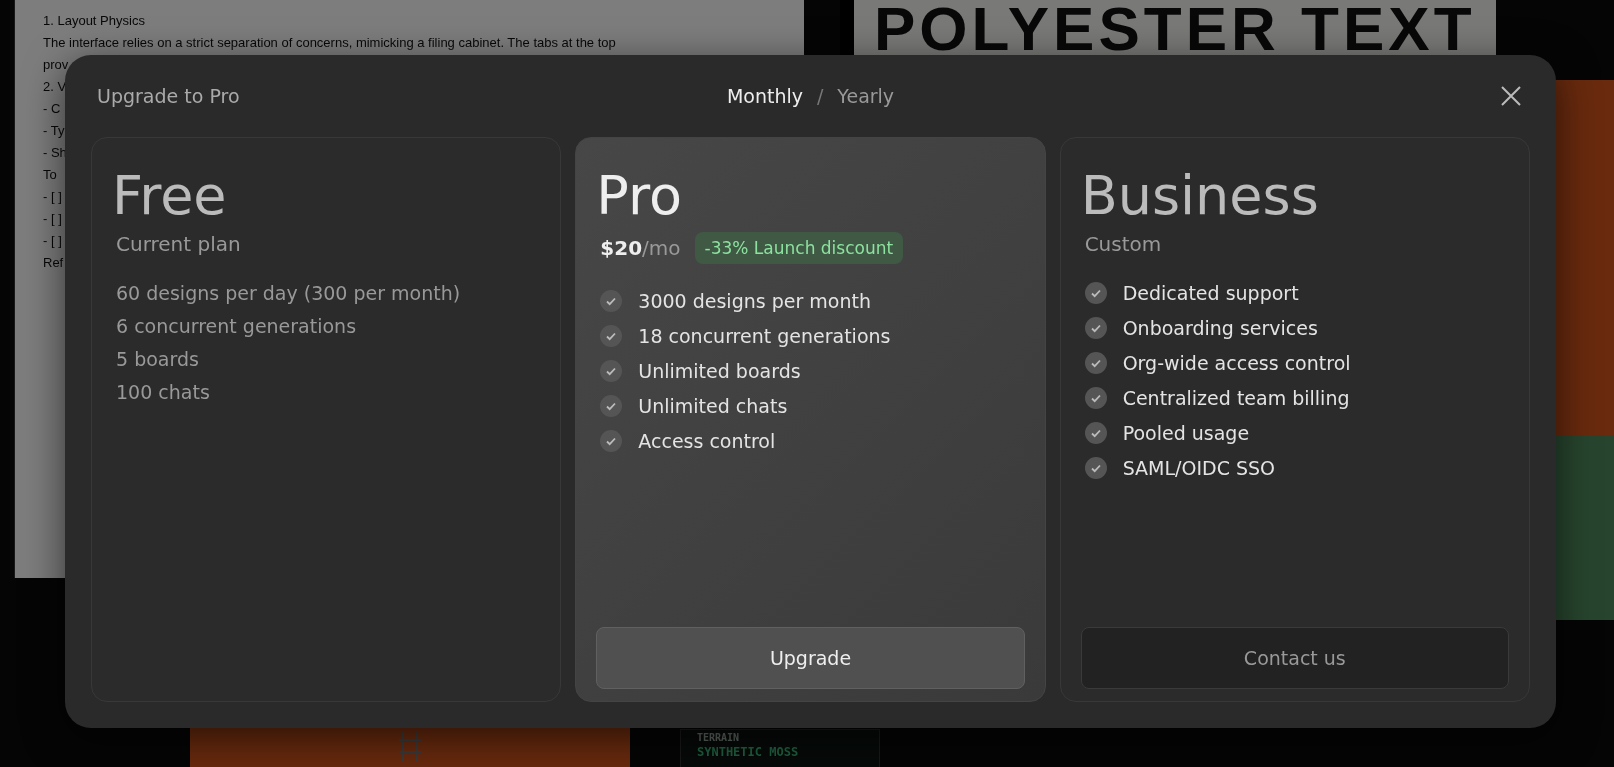 This screenshot has width=1614, height=767. I want to click on plan-feature: 3000 designs per month, so click(754, 301).